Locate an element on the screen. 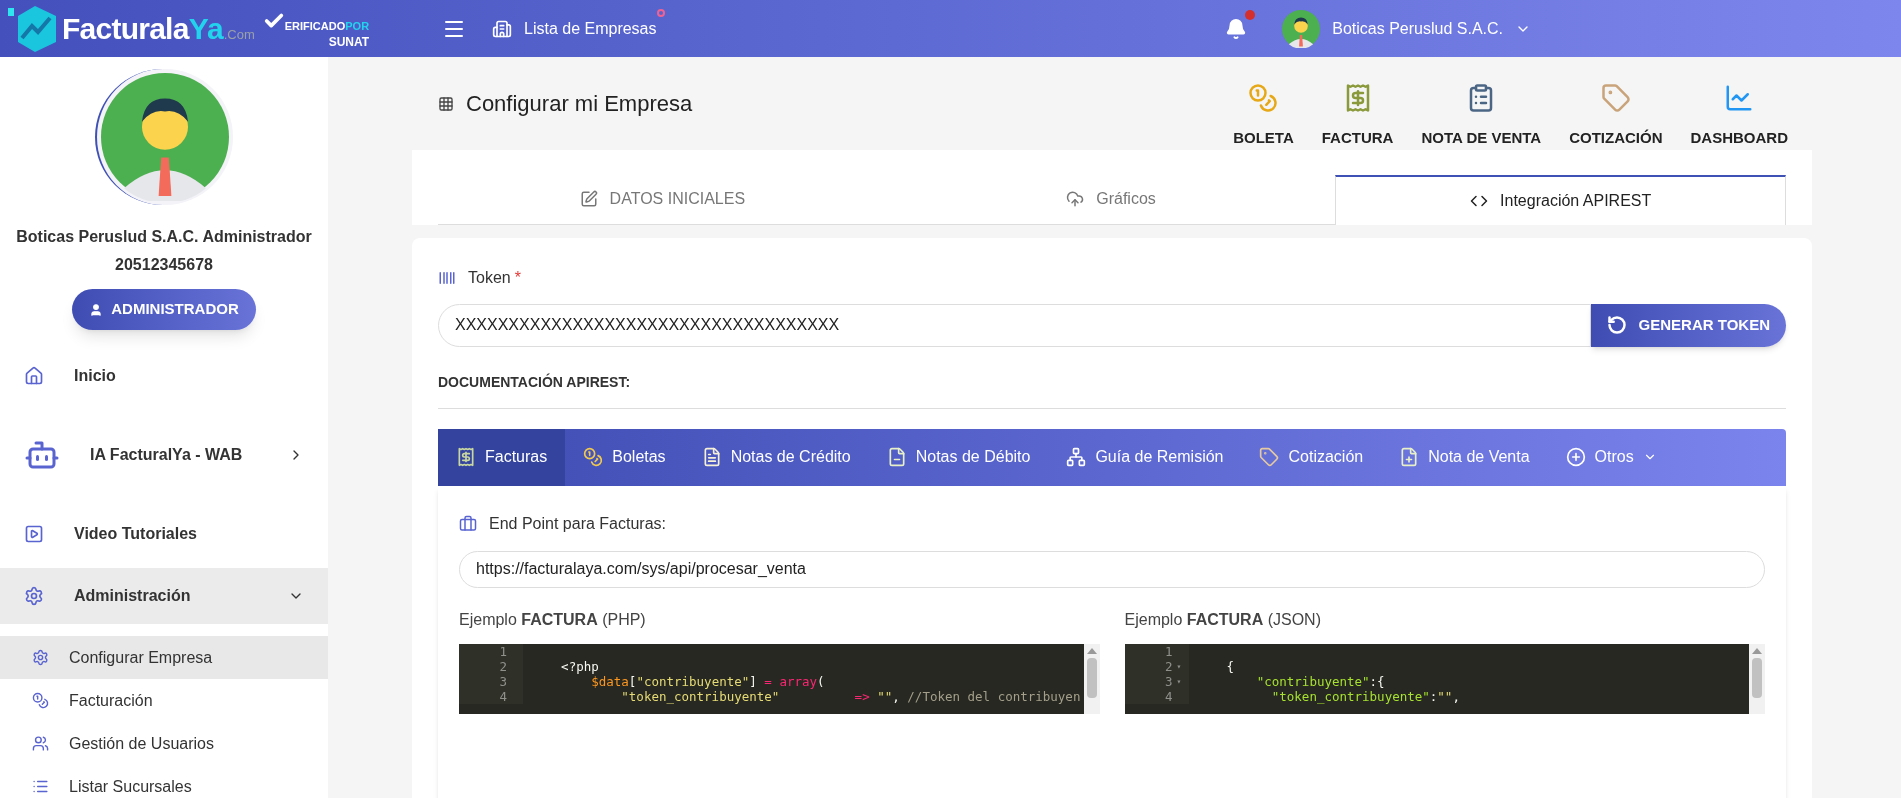  sidebar-item: IA FacturalYa - WAB is located at coordinates (164, 455).